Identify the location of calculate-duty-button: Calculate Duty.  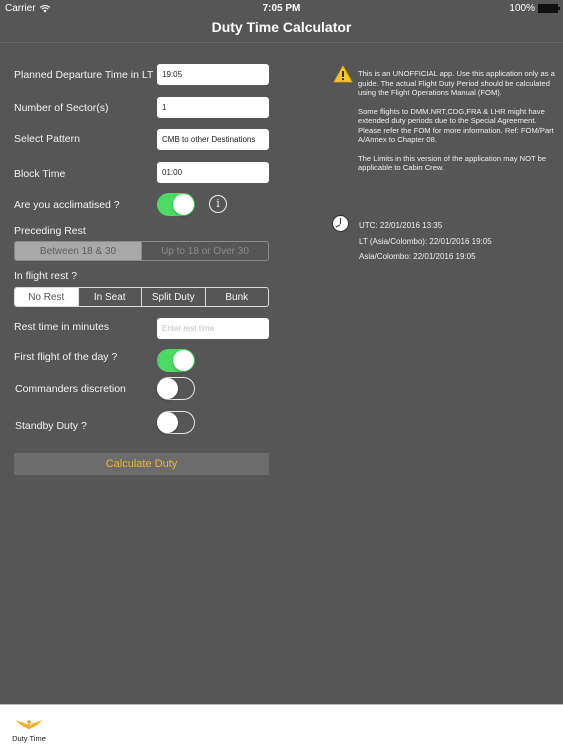
(141, 464).